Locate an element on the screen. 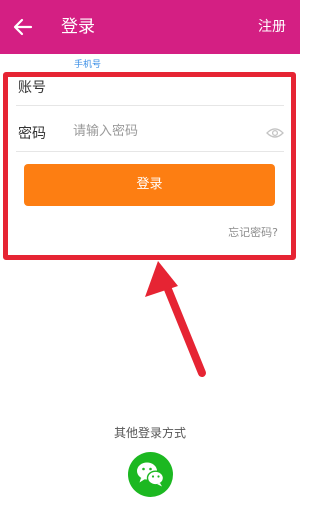  password-row: 密码 is located at coordinates (150, 132).